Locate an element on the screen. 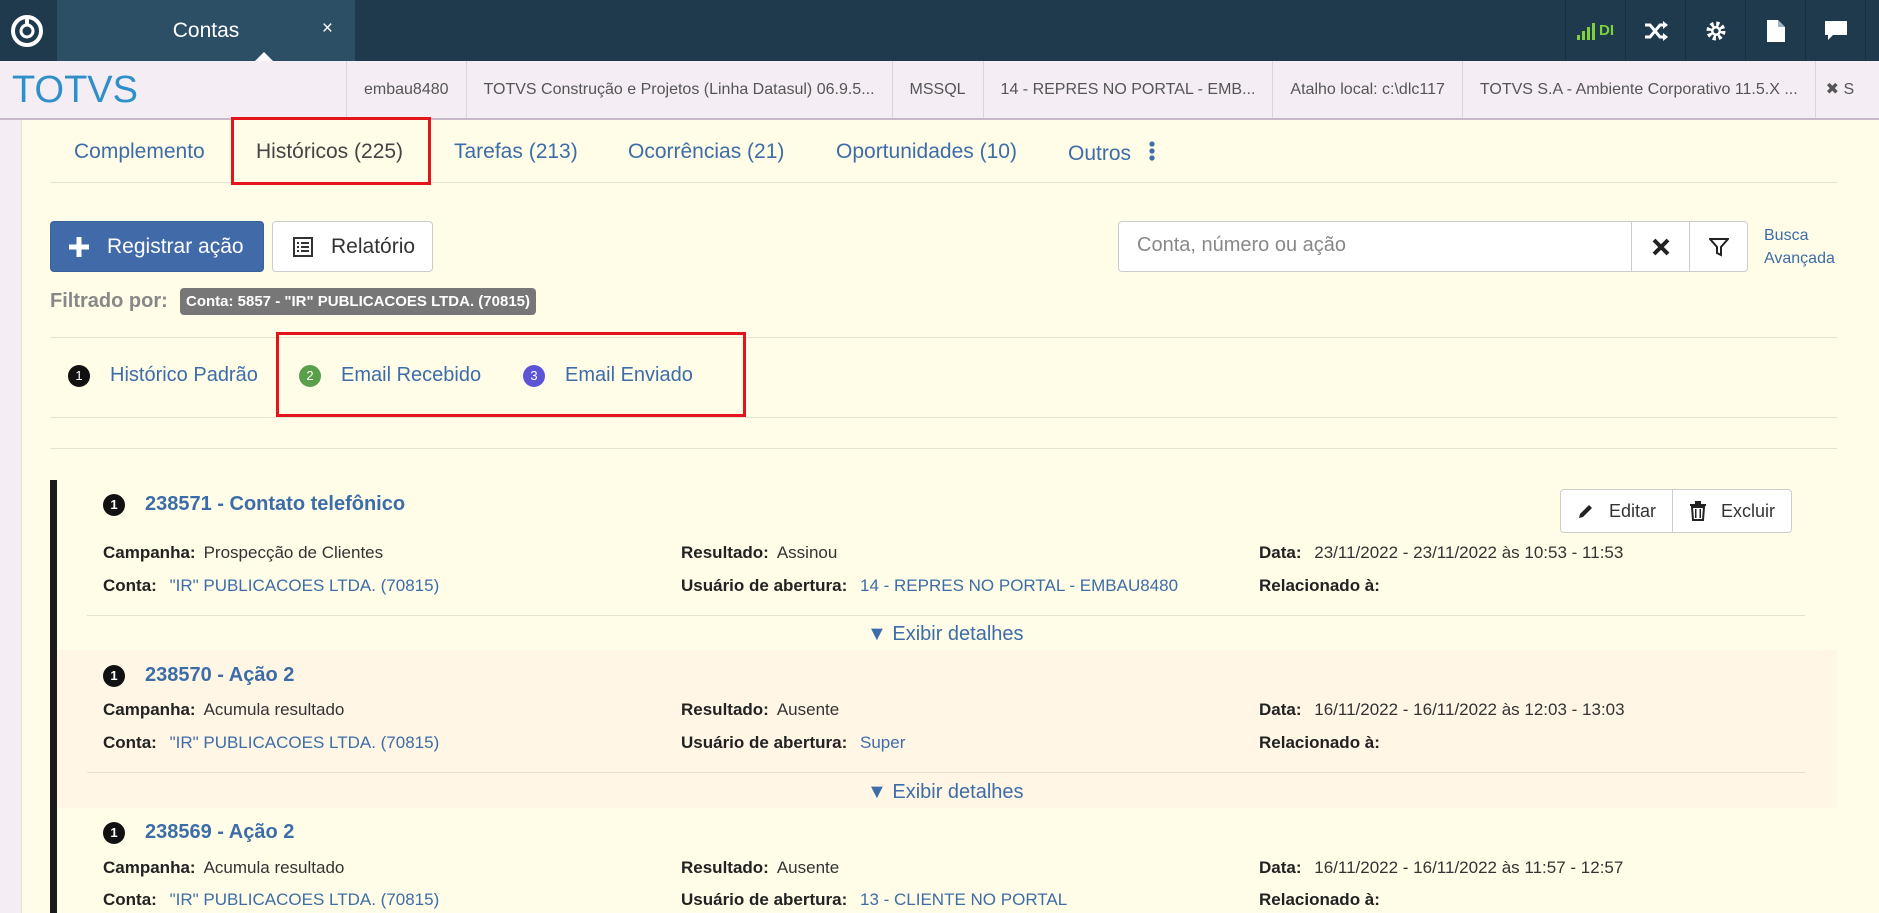 The height and width of the screenshot is (913, 1879). record-title: 1 238570 - Ação 2 is located at coordinates (198, 675).